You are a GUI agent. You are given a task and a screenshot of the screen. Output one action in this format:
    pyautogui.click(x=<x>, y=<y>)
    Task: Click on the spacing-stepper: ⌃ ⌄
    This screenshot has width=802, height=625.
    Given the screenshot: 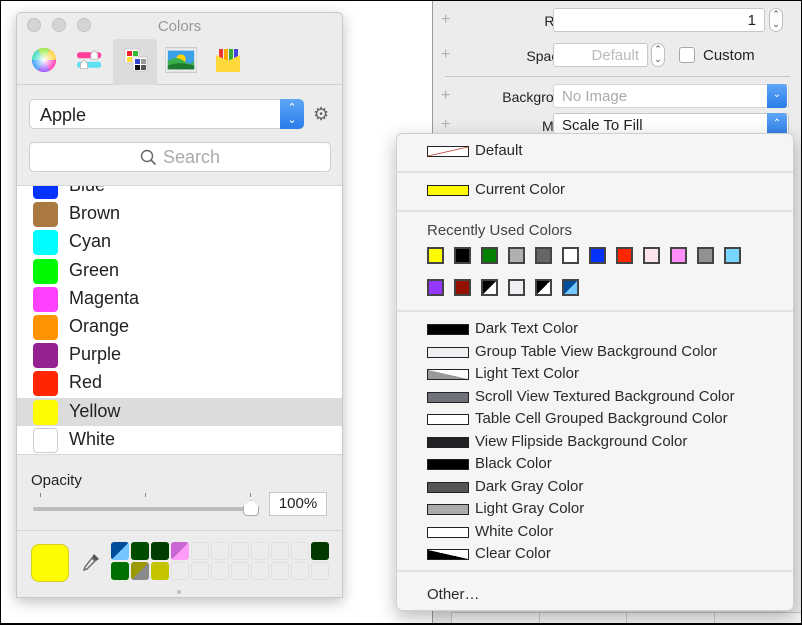 What is the action you would take?
    pyautogui.click(x=658, y=55)
    